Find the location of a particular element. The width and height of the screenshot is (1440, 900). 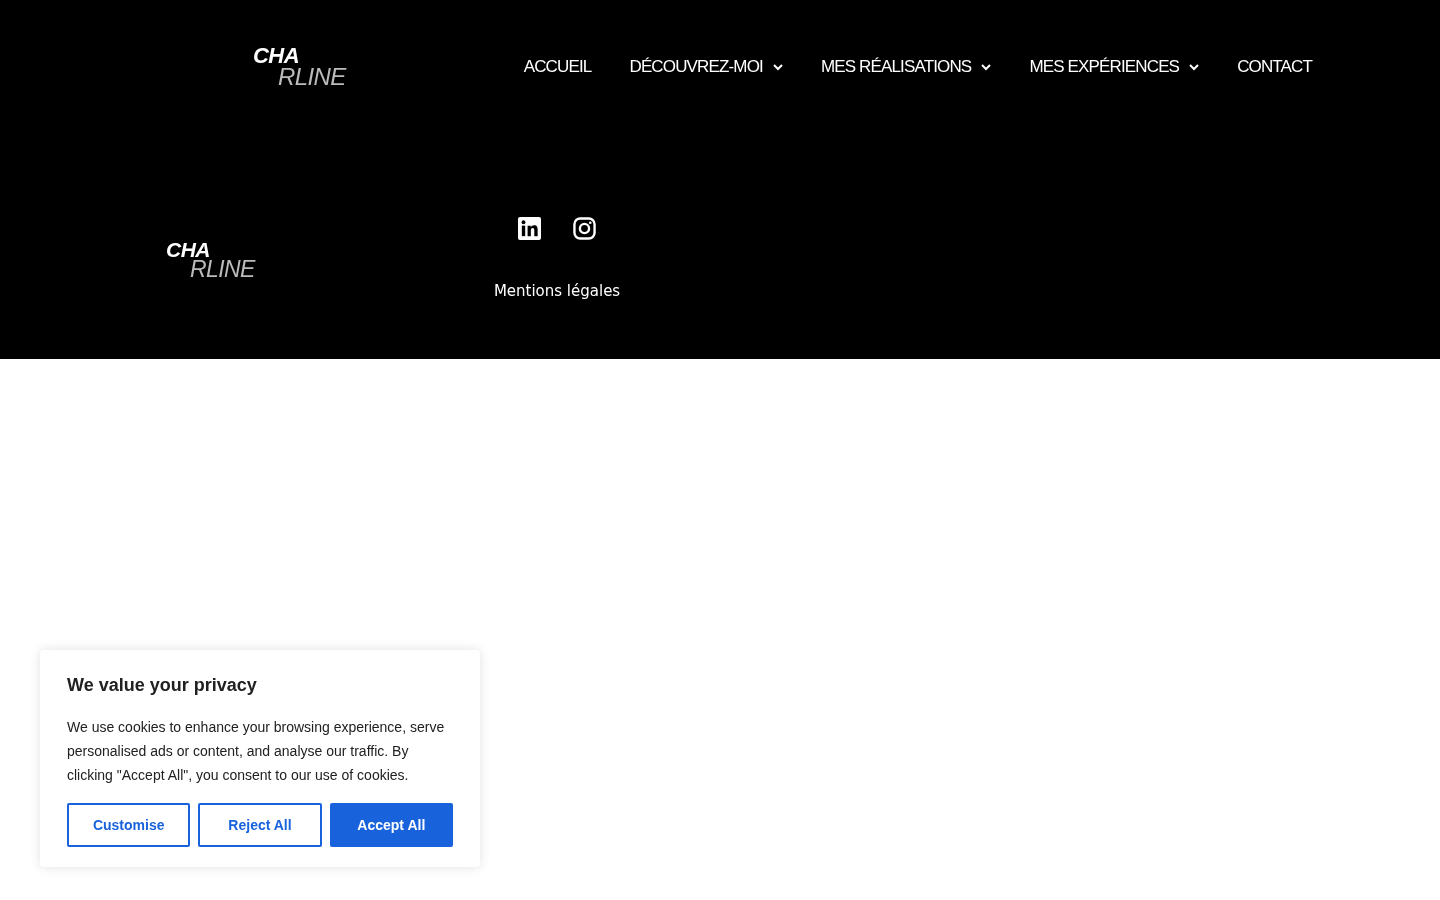

legal-link: Mentions légales is located at coordinates (557, 291).